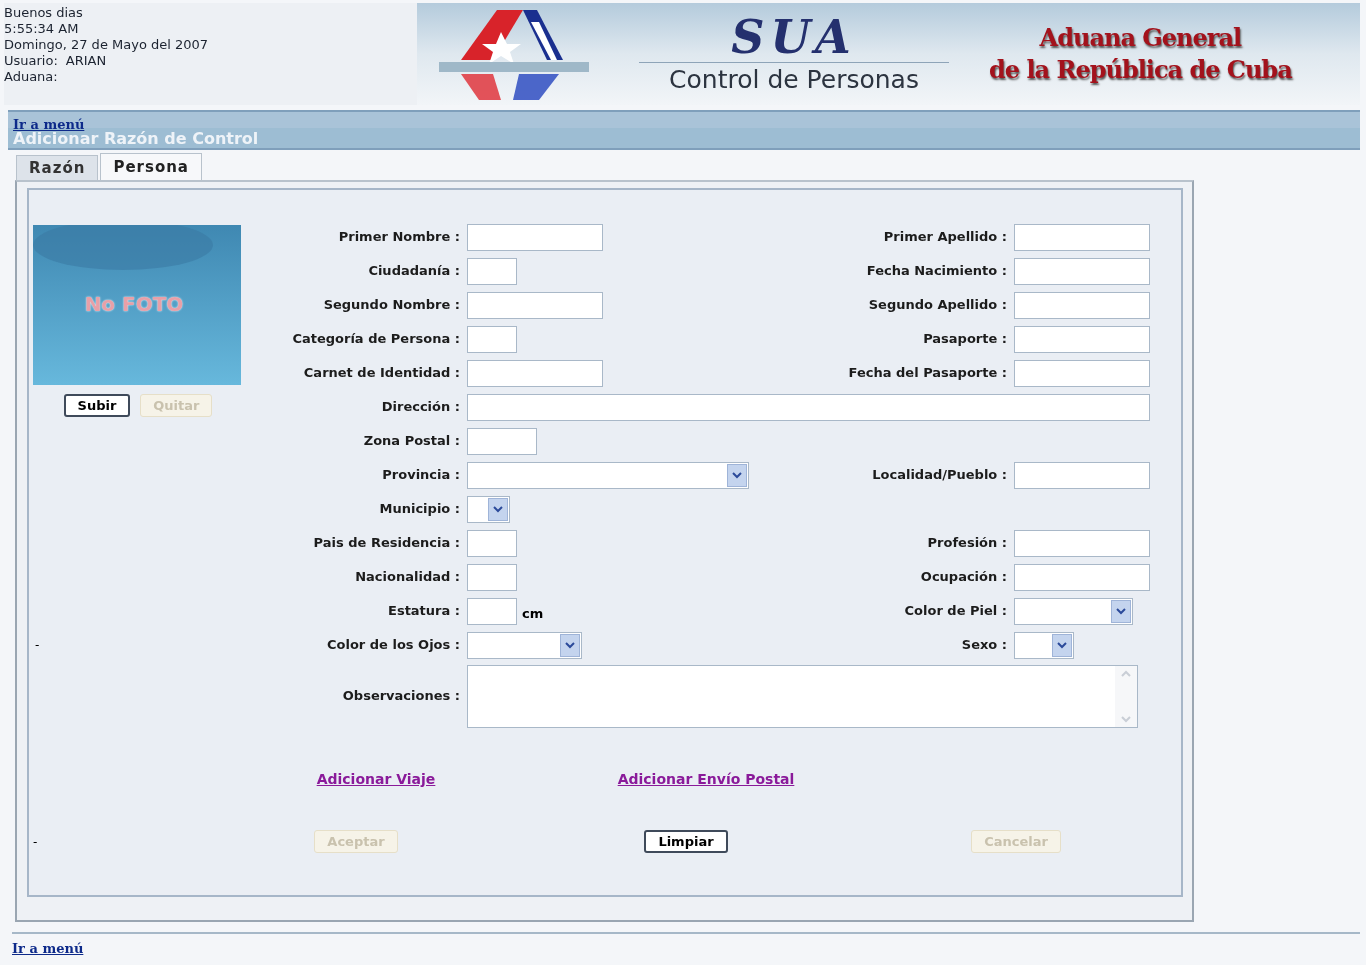 The image size is (1366, 965). What do you see at coordinates (48, 948) in the screenshot?
I see `menu-link: Ir a menú` at bounding box center [48, 948].